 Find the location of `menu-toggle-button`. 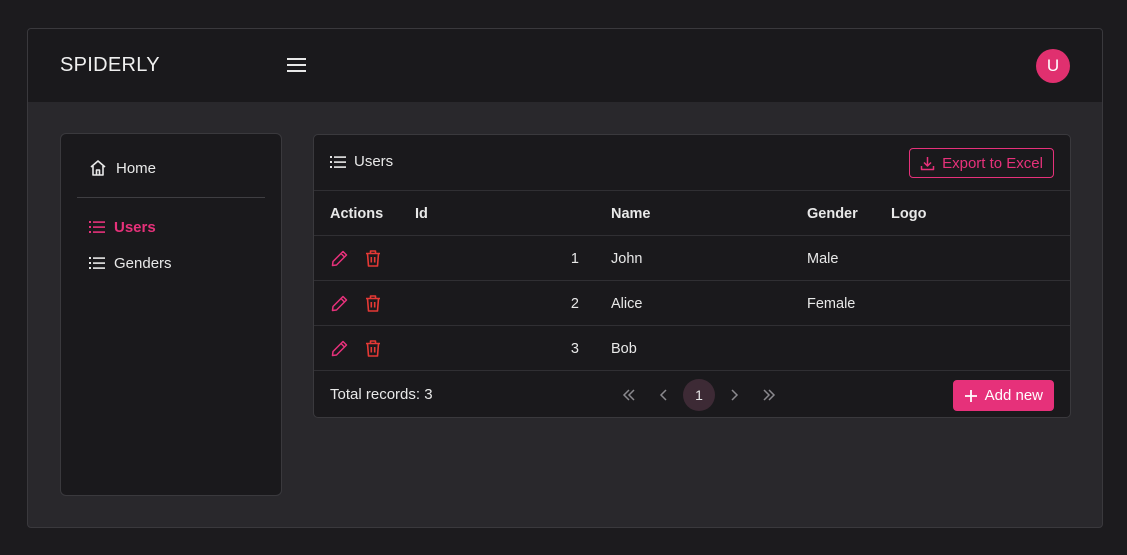

menu-toggle-button is located at coordinates (297, 65).